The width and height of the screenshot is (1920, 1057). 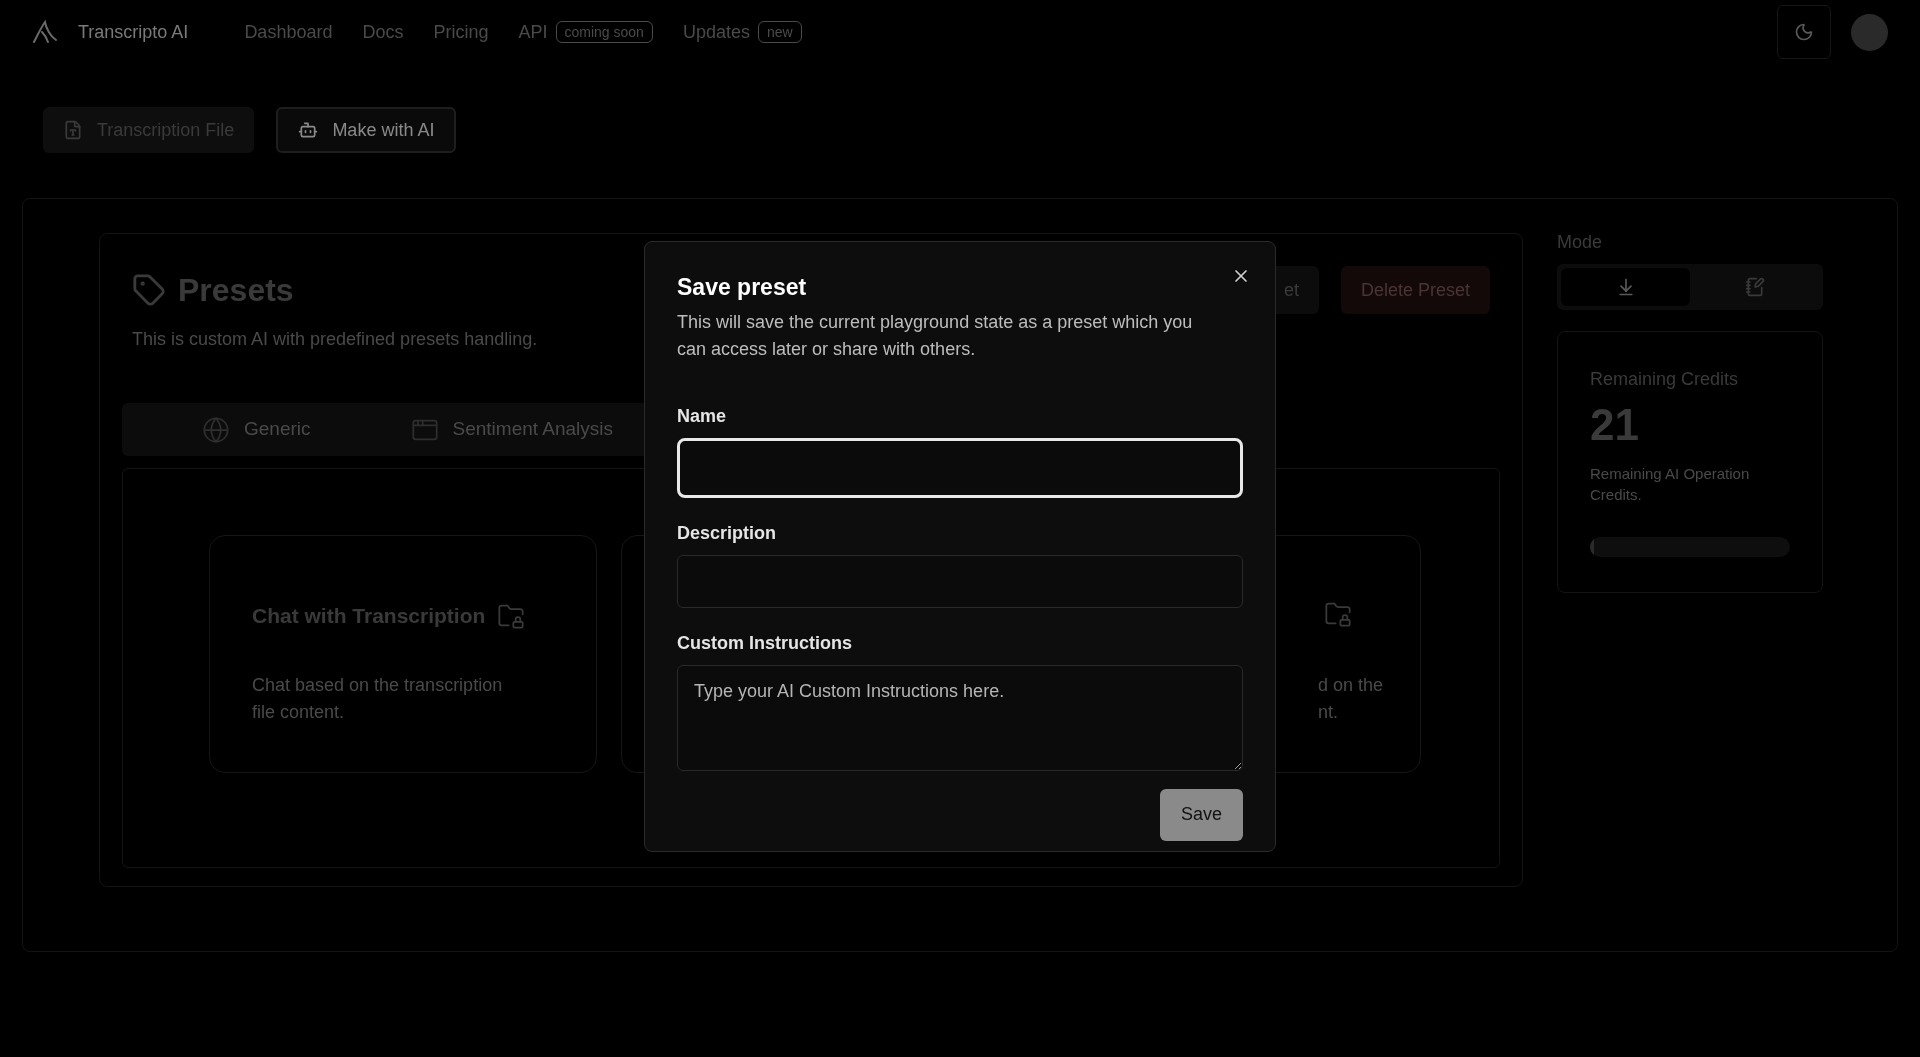 I want to click on globe-icon, so click(x=216, y=429).